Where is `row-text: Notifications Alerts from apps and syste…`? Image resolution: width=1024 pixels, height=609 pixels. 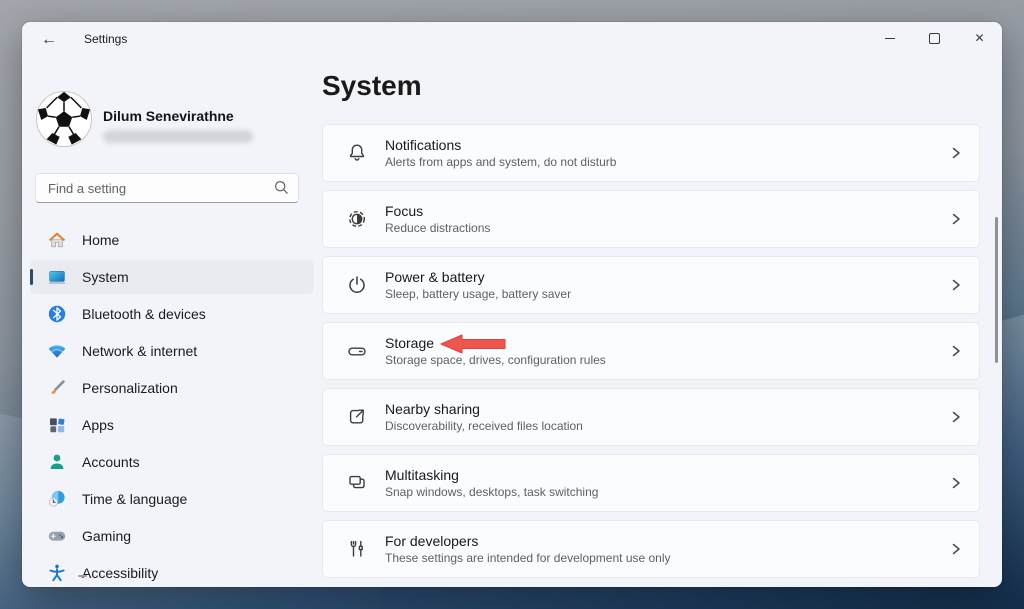
row-text: Notifications Alerts from apps and syste… is located at coordinates (500, 153).